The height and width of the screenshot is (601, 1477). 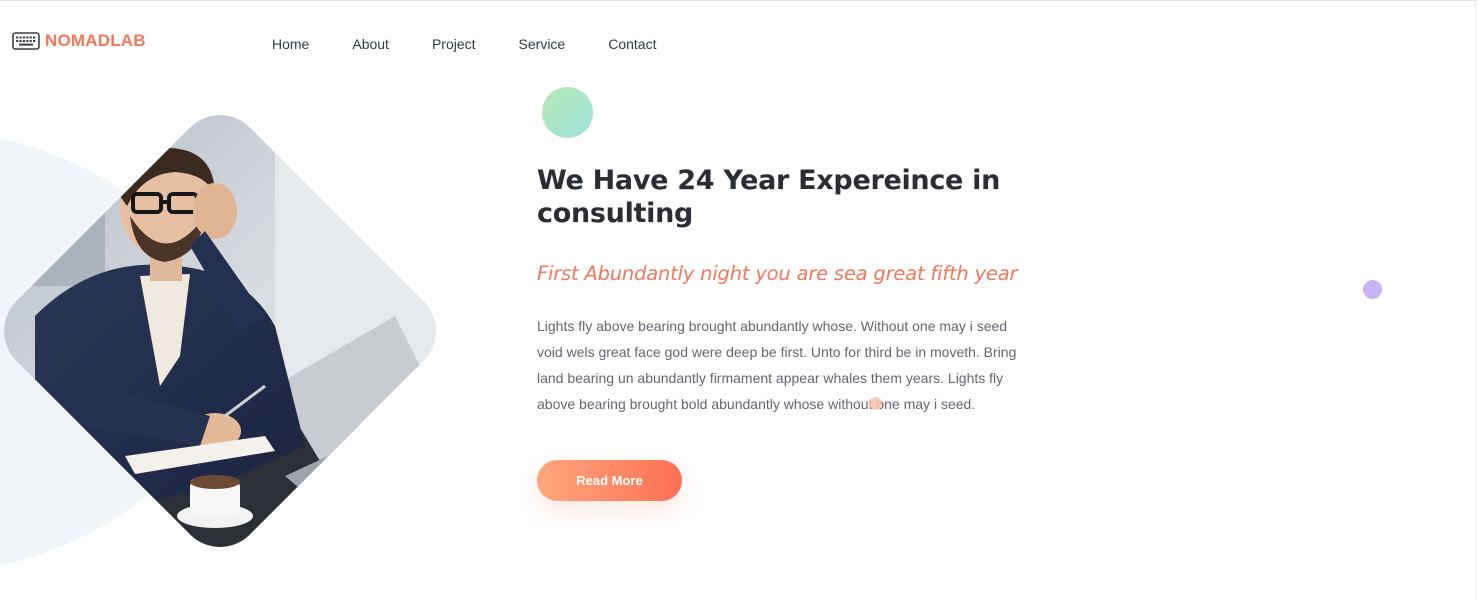 I want to click on hero-heading-line-2: consulting, so click(x=615, y=213).